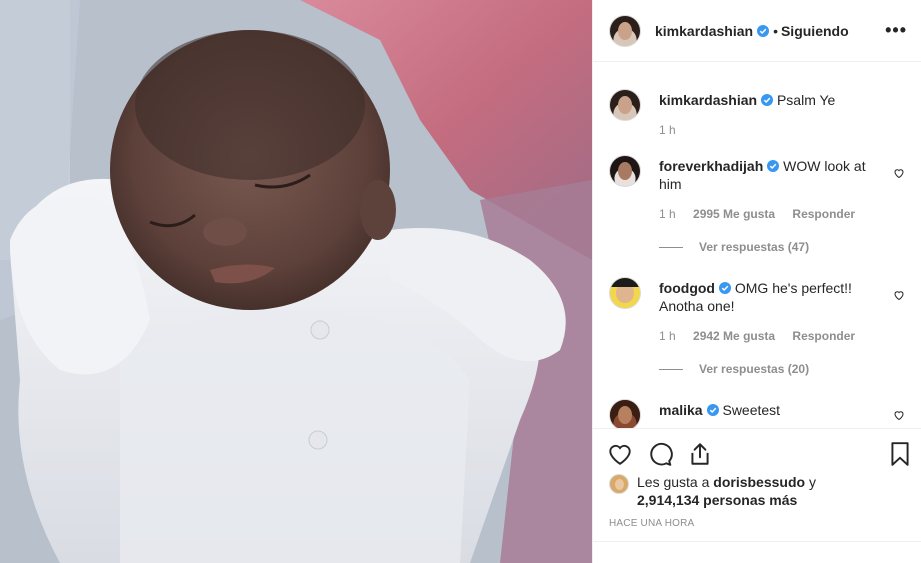 The height and width of the screenshot is (563, 921). I want to click on following-button: Siguiendo, so click(815, 31).